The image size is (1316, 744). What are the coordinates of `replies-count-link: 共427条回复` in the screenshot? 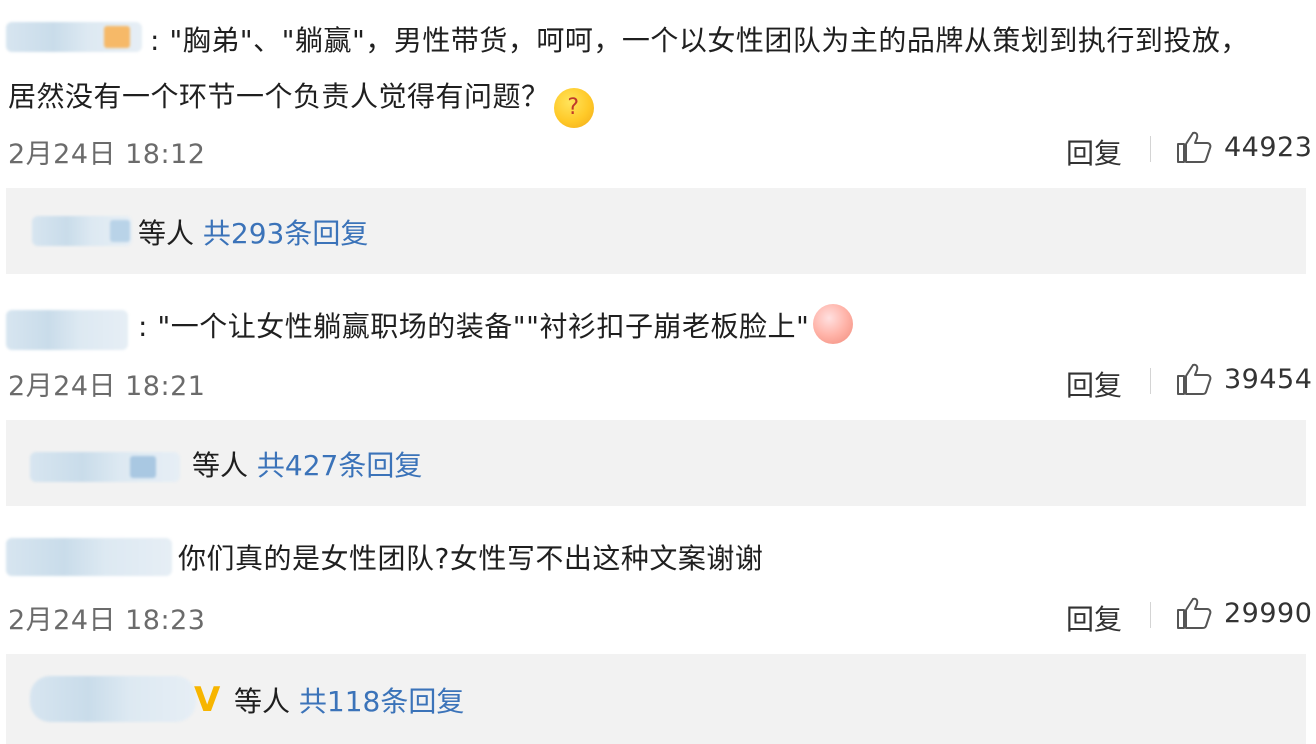 It's located at (339, 465).